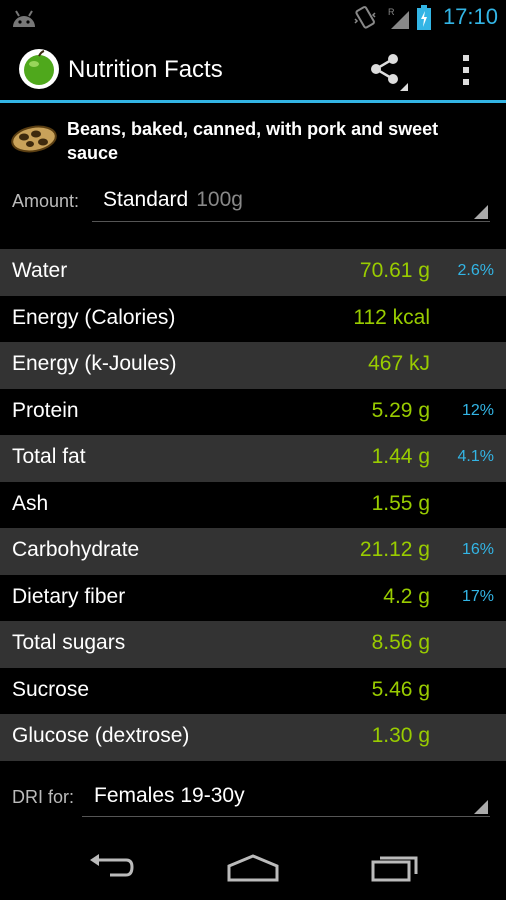  What do you see at coordinates (169, 795) in the screenshot?
I see `dri-value: Females 19-30y` at bounding box center [169, 795].